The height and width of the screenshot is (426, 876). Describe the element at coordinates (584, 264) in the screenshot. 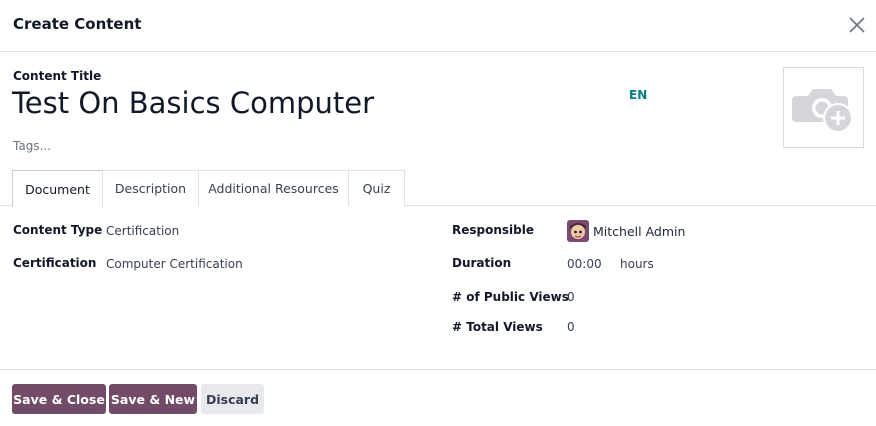

I see `duration-input: 00:00` at that location.